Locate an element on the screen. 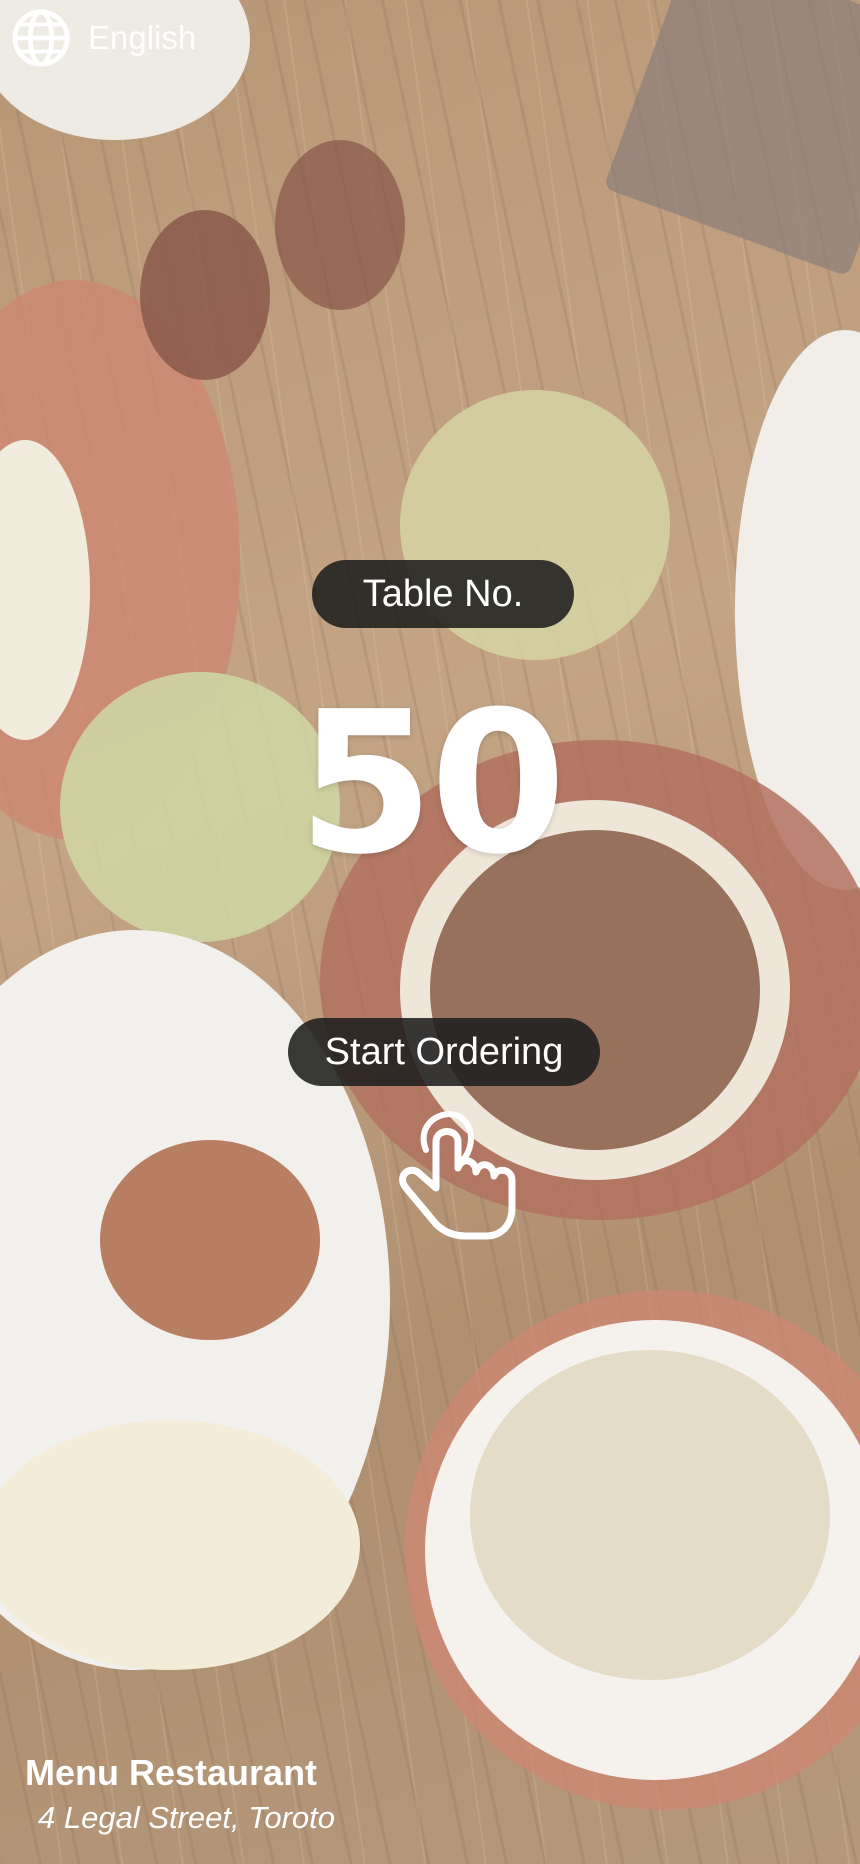 The image size is (860, 1864). tap-hand-icon is located at coordinates (455, 1160).